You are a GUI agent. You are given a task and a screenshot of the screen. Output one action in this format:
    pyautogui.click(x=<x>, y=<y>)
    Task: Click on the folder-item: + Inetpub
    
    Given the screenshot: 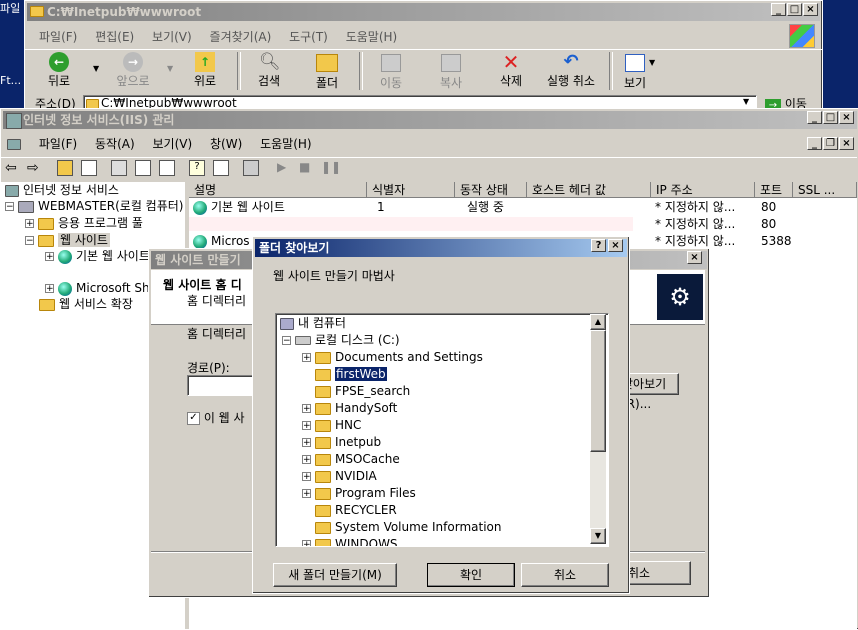 What is the action you would take?
    pyautogui.click(x=341, y=442)
    